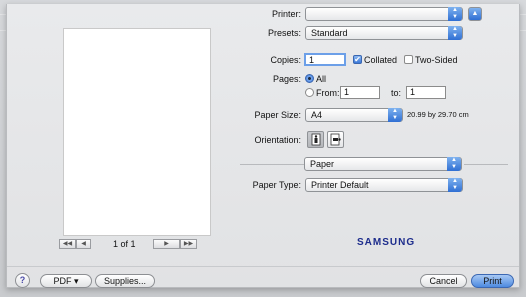 Image resolution: width=526 pixels, height=297 pixels. What do you see at coordinates (386, 242) in the screenshot?
I see `samsung-logo: SAMSUNG` at bounding box center [386, 242].